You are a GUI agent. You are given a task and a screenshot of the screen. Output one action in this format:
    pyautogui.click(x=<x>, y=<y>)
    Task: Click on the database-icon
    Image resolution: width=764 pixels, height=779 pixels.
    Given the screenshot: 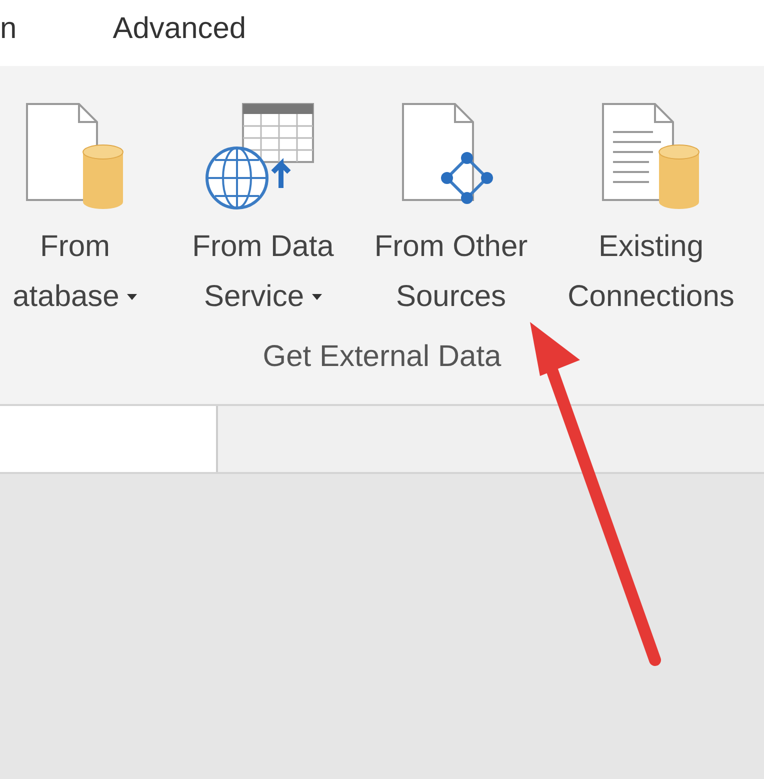 What is the action you would take?
    pyautogui.click(x=75, y=157)
    